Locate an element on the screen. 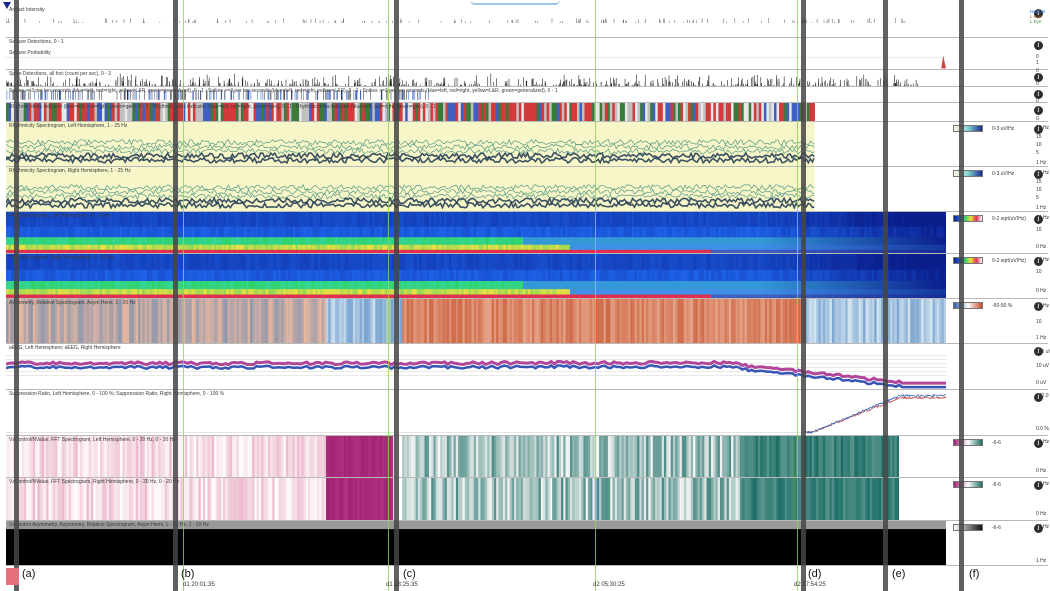  ytick-asym-2: 1 Hz is located at coordinates (1041, 338).